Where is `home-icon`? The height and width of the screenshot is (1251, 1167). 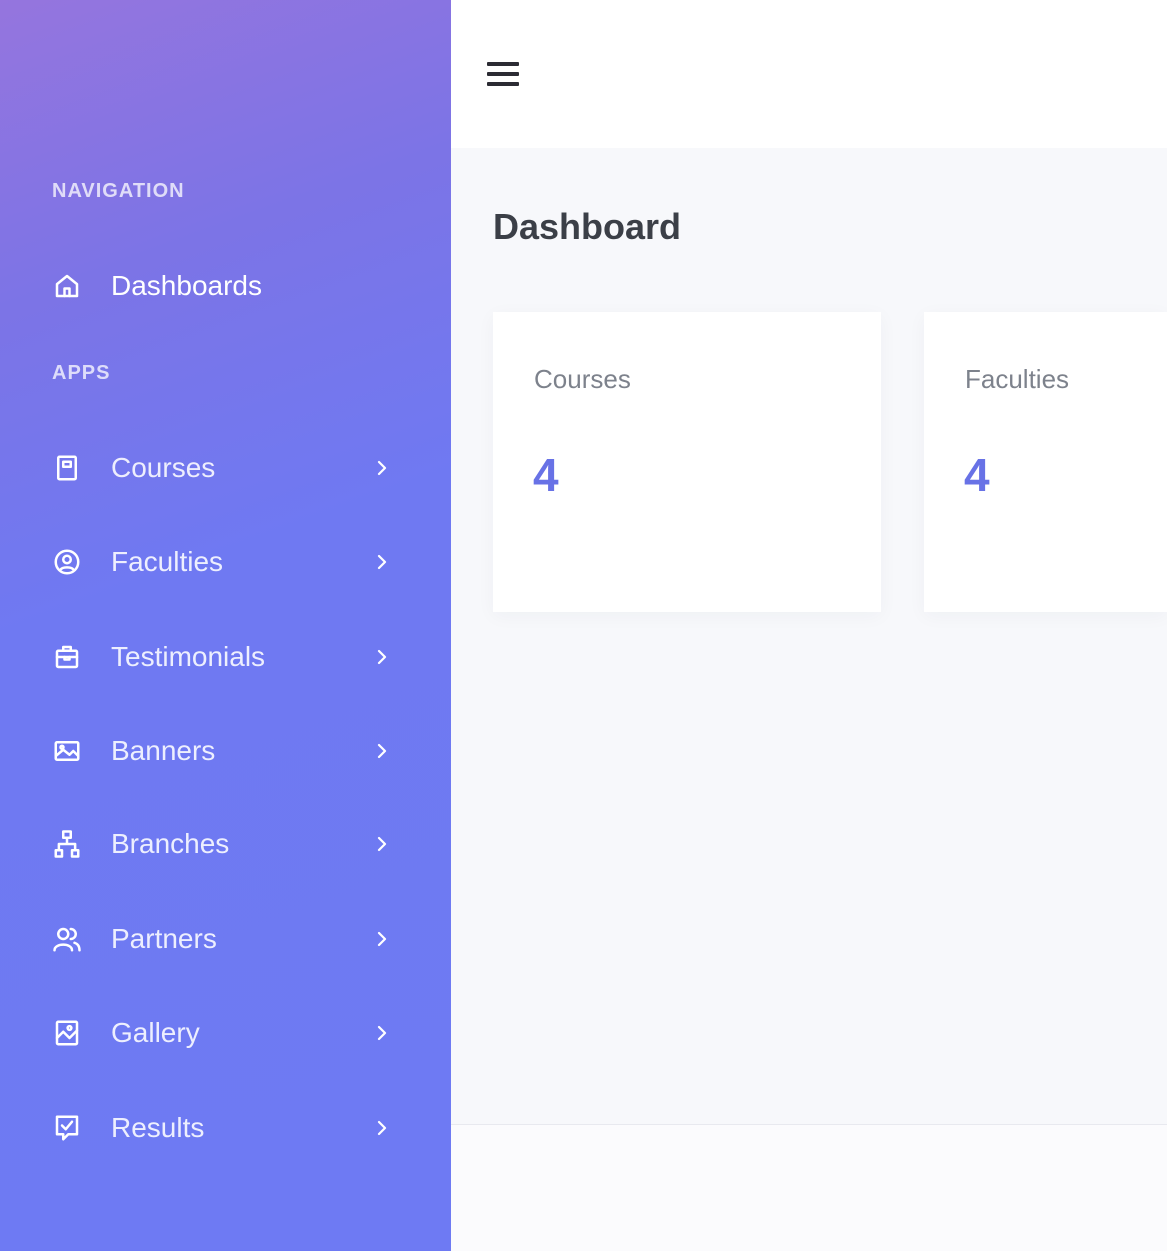
home-icon is located at coordinates (67, 286).